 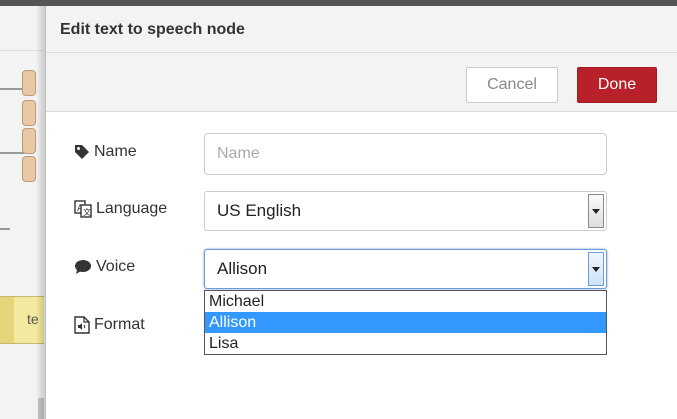 I want to click on voice-select: Allison, so click(x=405, y=269).